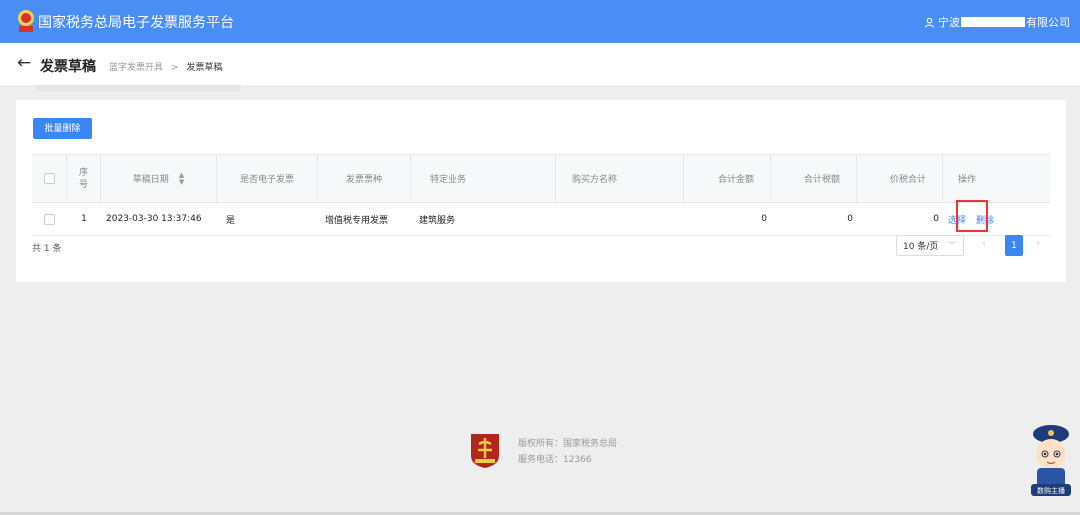 The height and width of the screenshot is (515, 1080). Describe the element at coordinates (154, 219) in the screenshot. I see `row-date: 2023-03-30 13:37:46` at that location.